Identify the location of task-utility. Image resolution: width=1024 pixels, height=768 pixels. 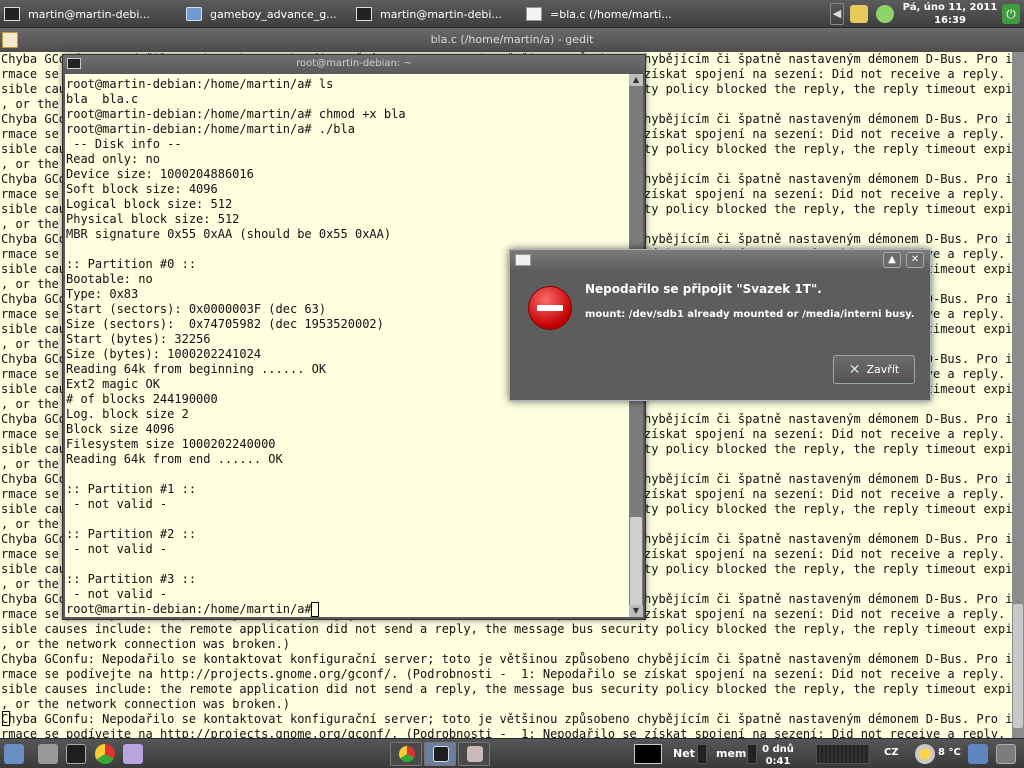
(474, 754).